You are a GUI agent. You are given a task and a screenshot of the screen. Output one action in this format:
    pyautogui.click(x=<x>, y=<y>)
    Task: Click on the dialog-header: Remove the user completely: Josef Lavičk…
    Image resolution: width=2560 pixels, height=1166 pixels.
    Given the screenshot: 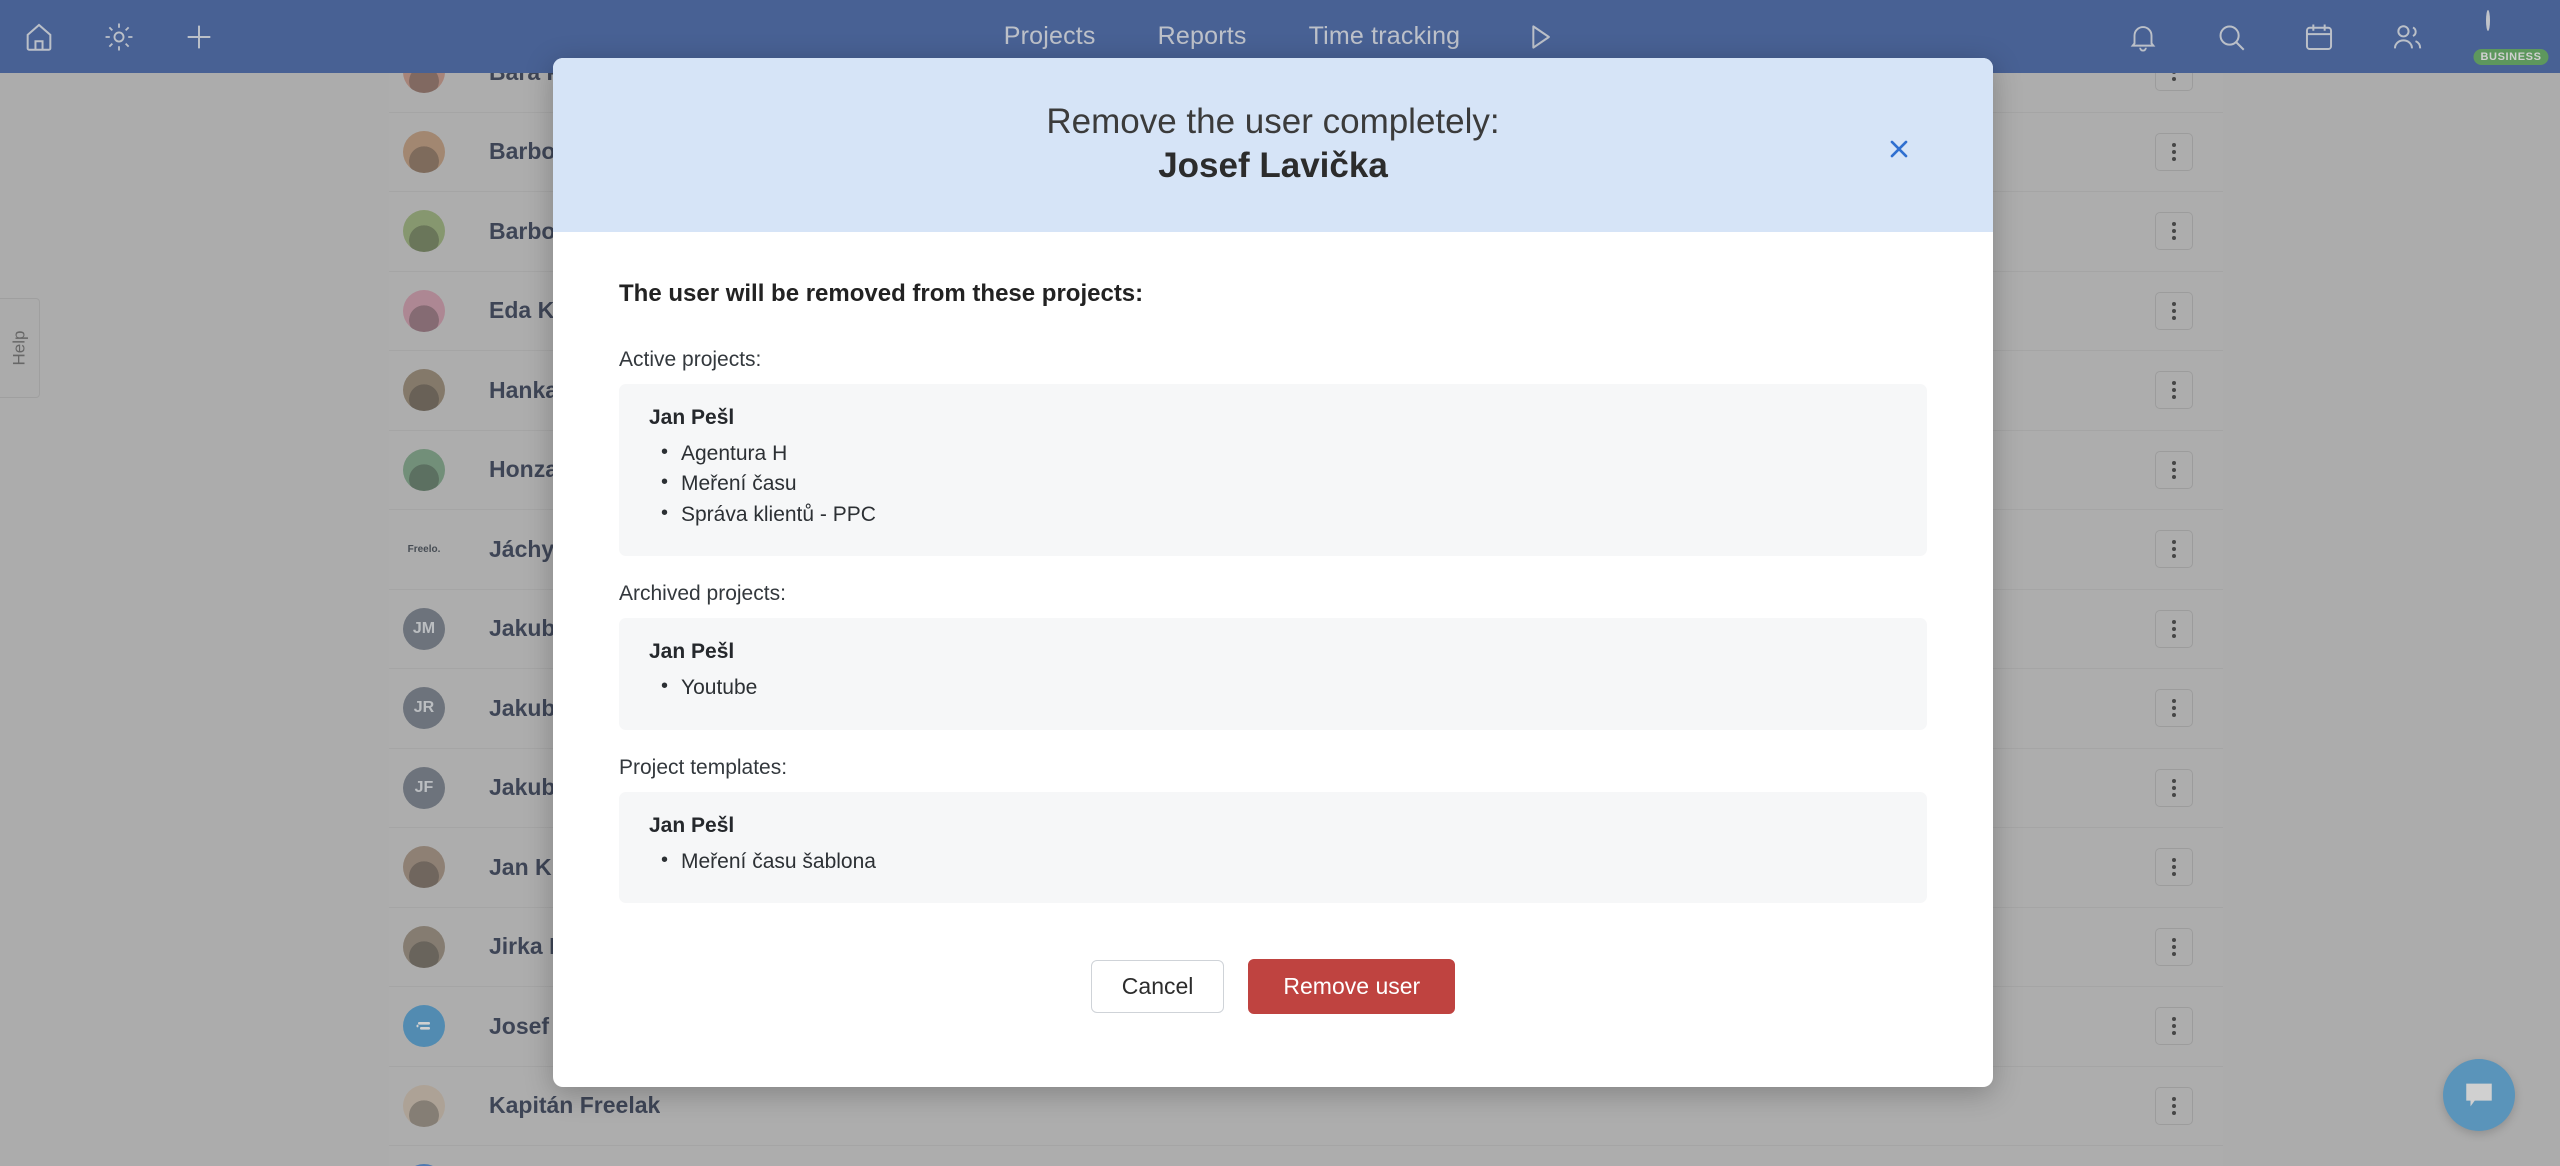 What is the action you would take?
    pyautogui.click(x=1273, y=145)
    